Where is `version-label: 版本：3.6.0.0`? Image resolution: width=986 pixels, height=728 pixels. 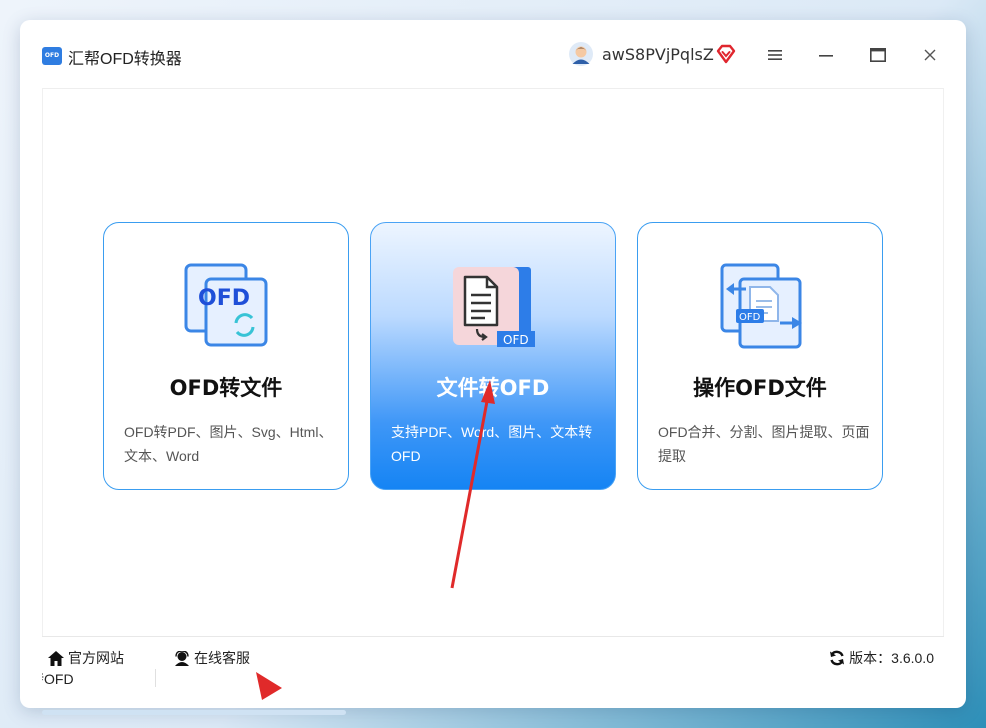
version-label: 版本：3.6.0.0 is located at coordinates (891, 658).